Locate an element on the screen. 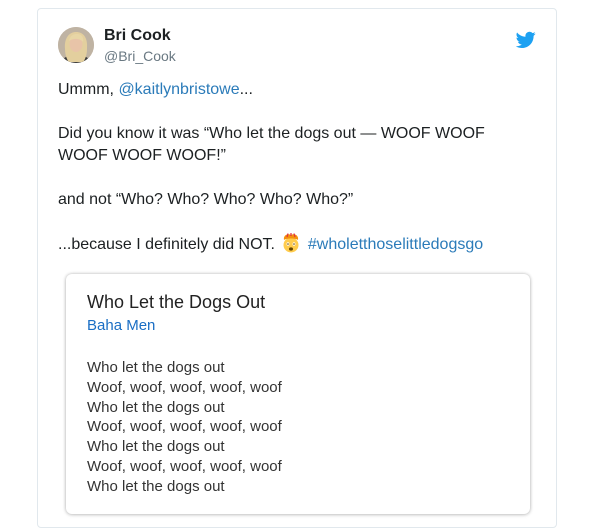 The width and height of the screenshot is (591, 528). tweet-text-because: ...because I definitely did NOT. is located at coordinates (169, 244).